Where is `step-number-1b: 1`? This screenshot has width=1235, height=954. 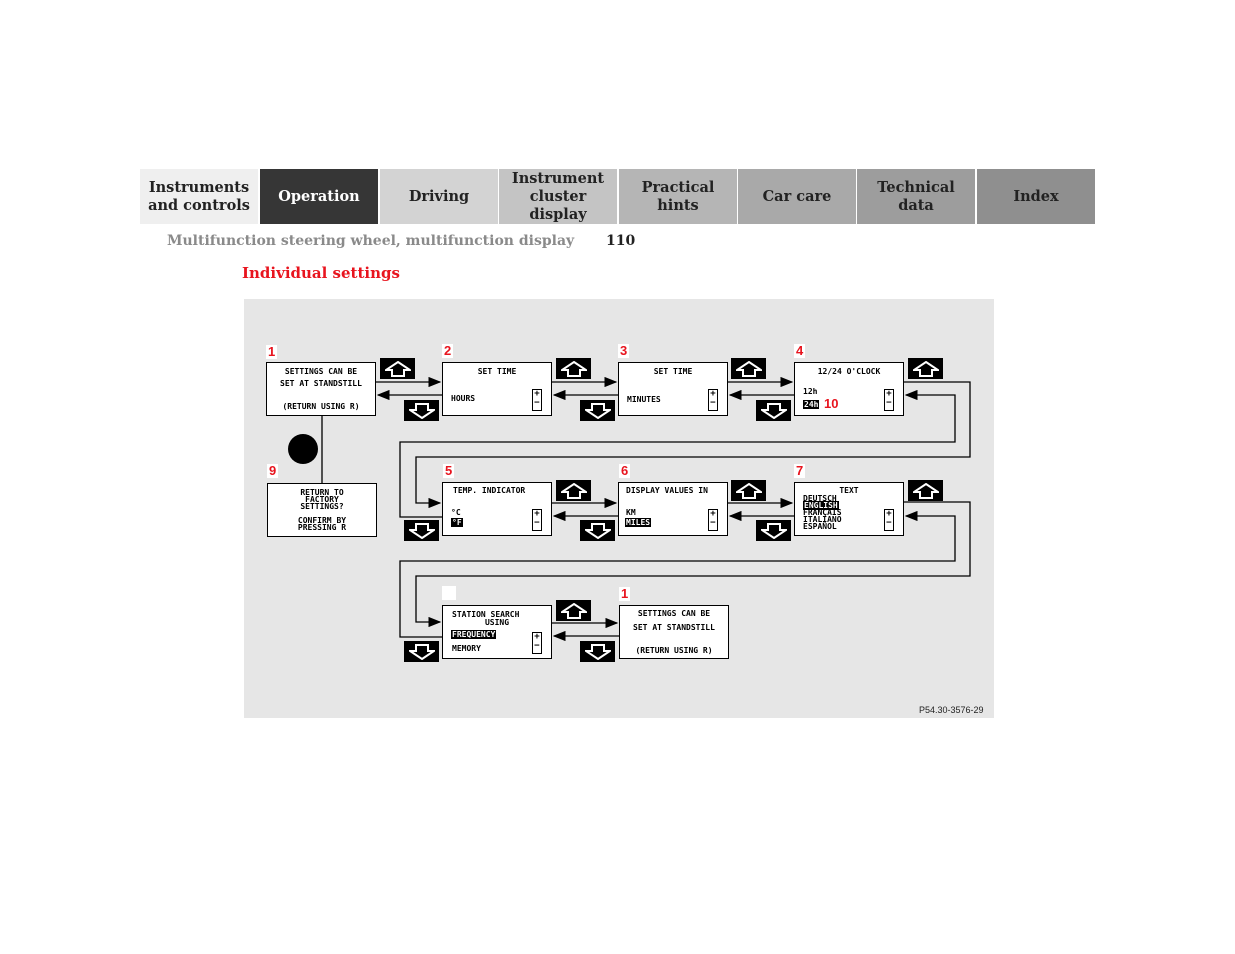
step-number-1b: 1 is located at coordinates (625, 593).